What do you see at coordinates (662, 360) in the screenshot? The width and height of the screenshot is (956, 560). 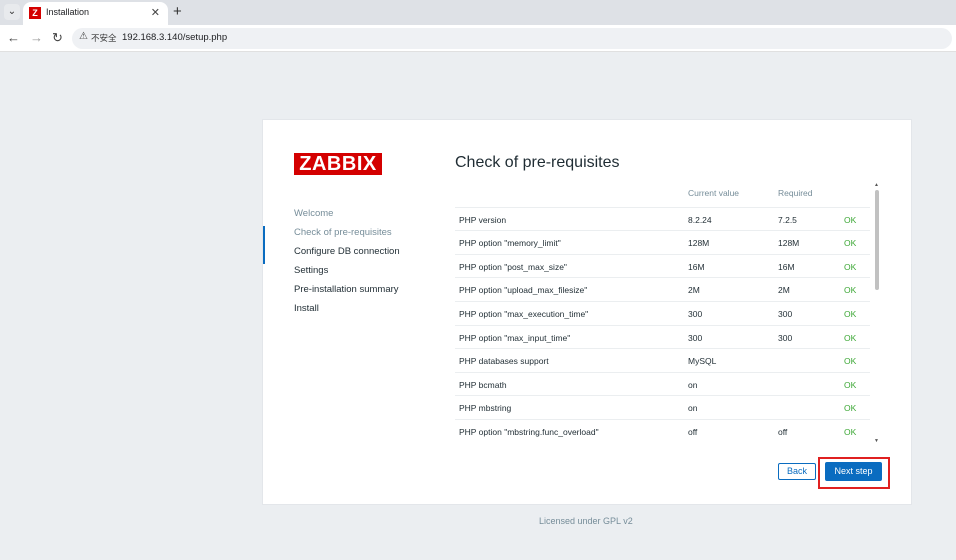 I see `table-row: PHP databases support MySQL OK` at bounding box center [662, 360].